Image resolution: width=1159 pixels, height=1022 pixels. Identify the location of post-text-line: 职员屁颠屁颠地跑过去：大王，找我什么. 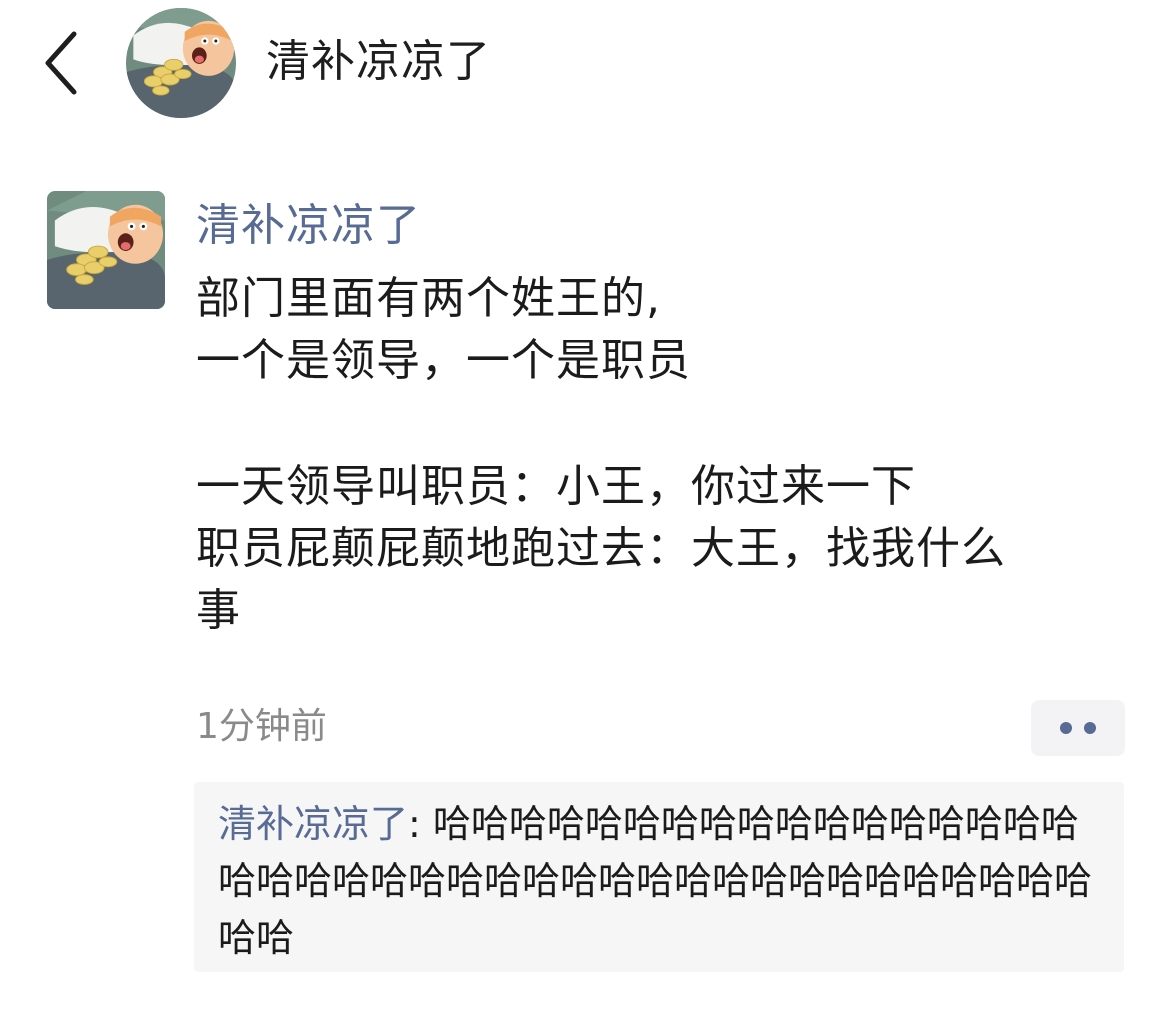
(601, 548).